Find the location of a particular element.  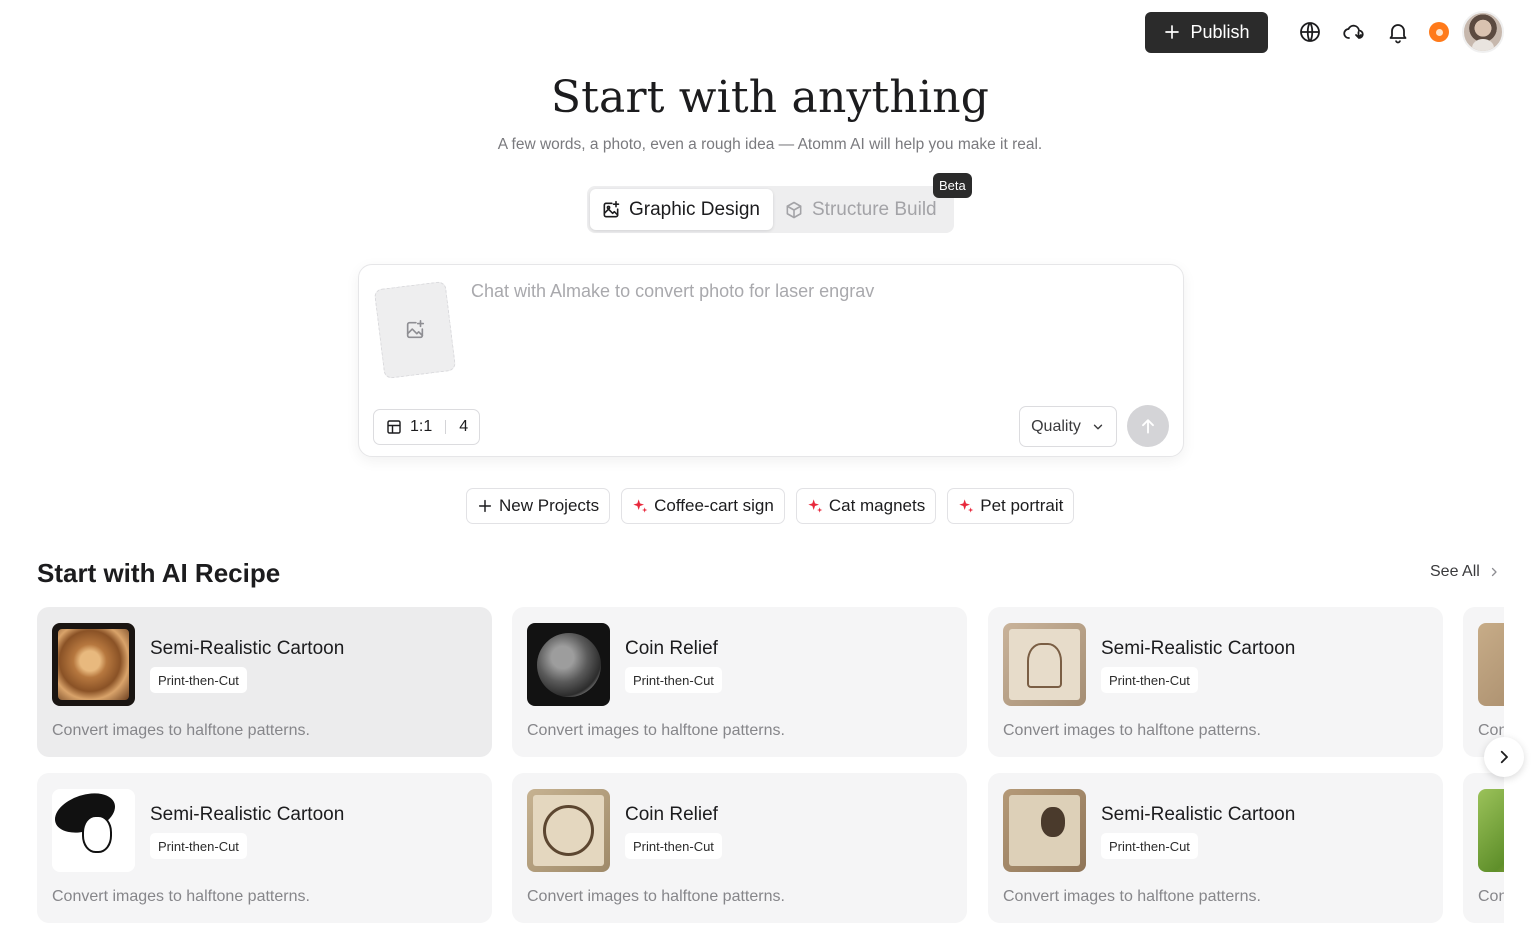

bell-icon is located at coordinates (1398, 32).